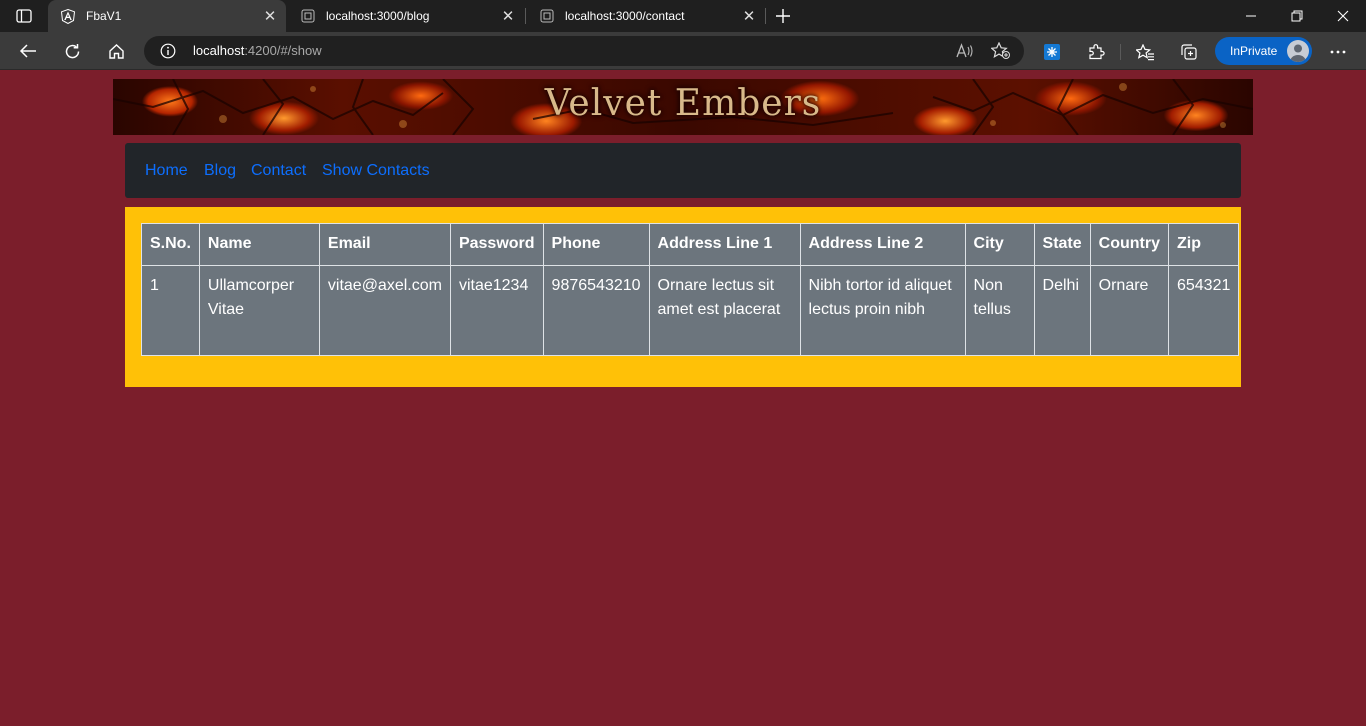  I want to click on column-header-password: Password, so click(496, 244).